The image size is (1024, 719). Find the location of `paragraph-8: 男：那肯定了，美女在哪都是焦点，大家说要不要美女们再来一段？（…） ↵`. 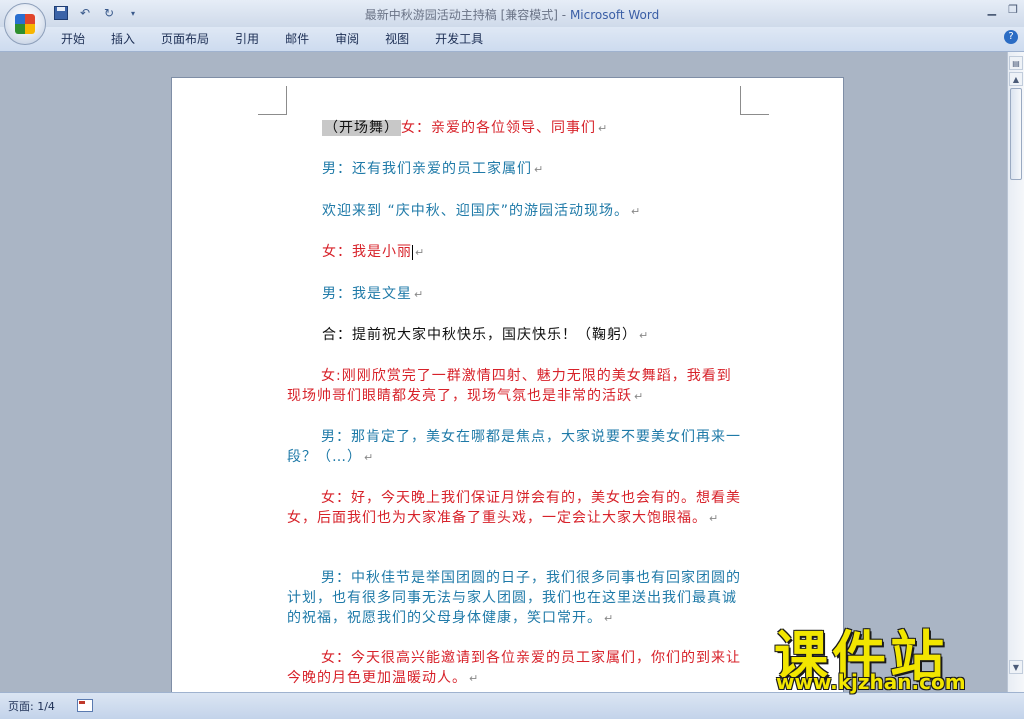

paragraph-8: 男：那肯定了，美女在哪都是焦点，大家说要不要美女们再来一段？（…） ↵ is located at coordinates (514, 447).